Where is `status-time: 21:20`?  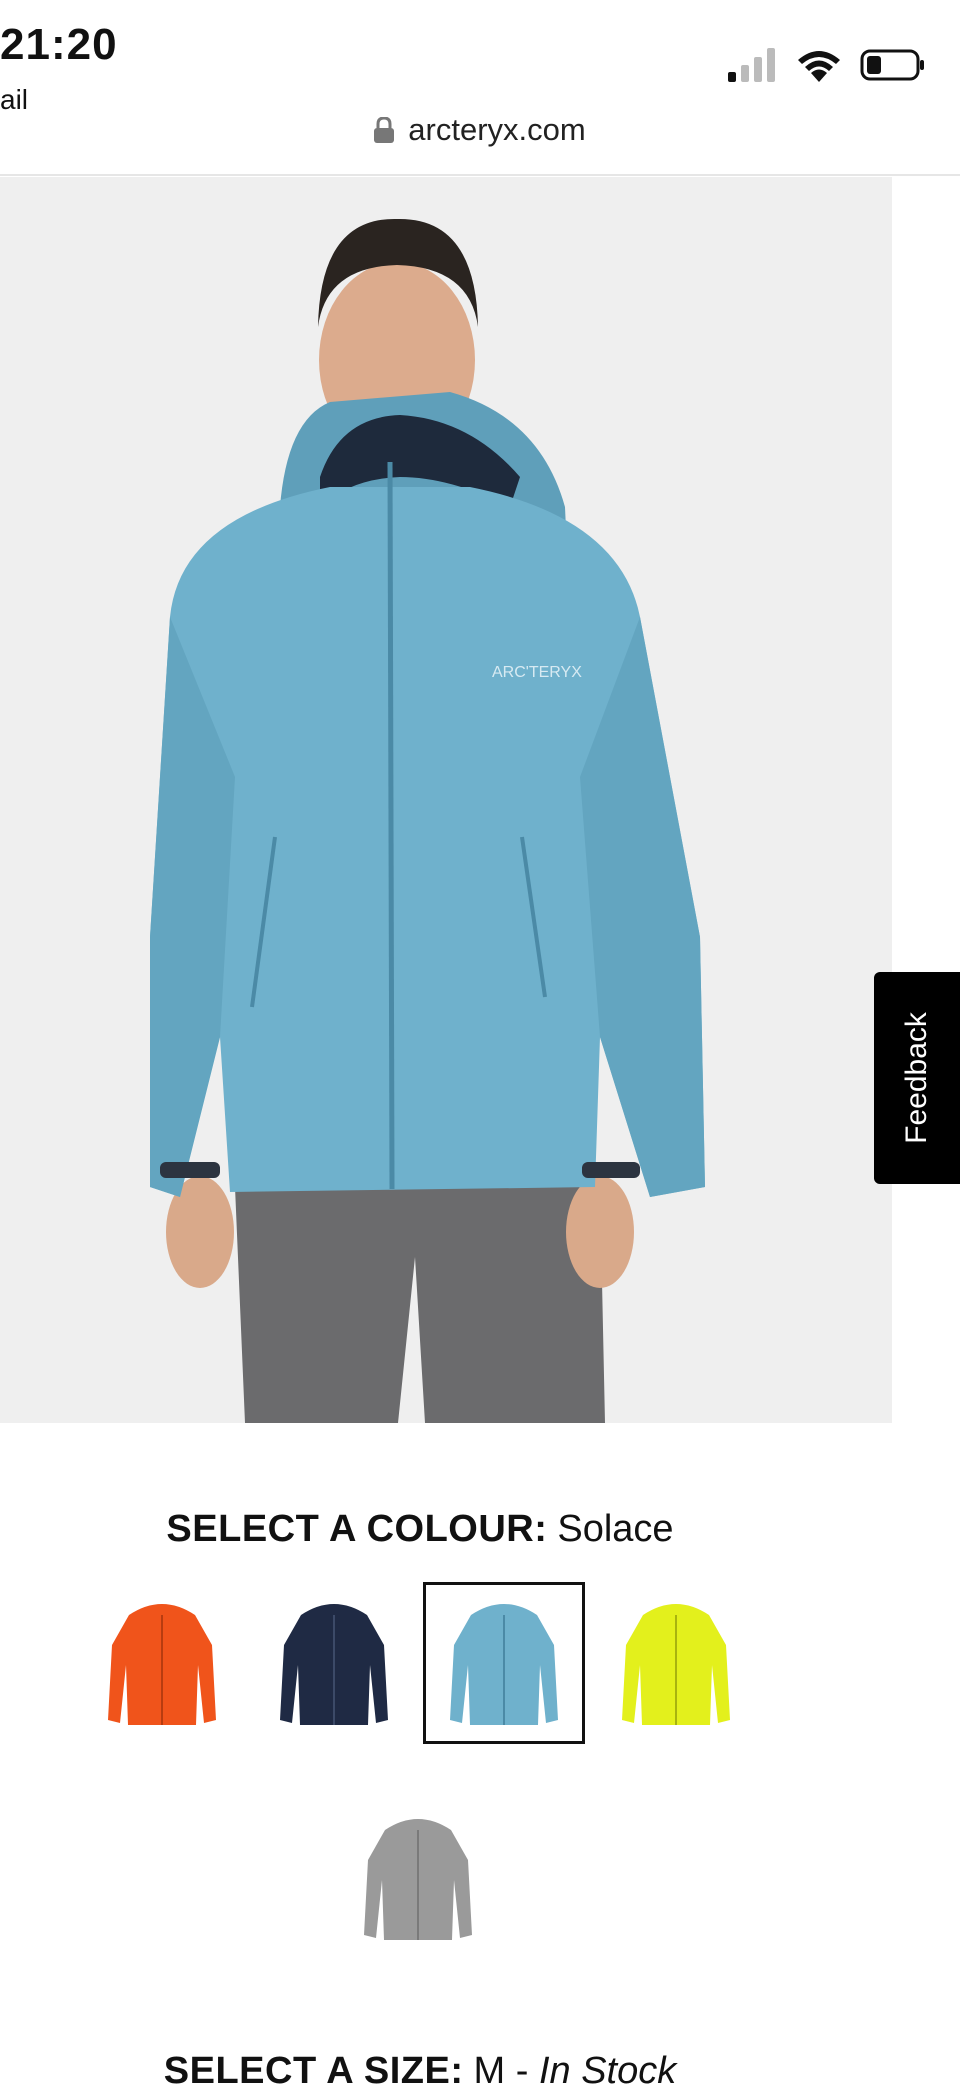 status-time: 21:20 is located at coordinates (59, 44).